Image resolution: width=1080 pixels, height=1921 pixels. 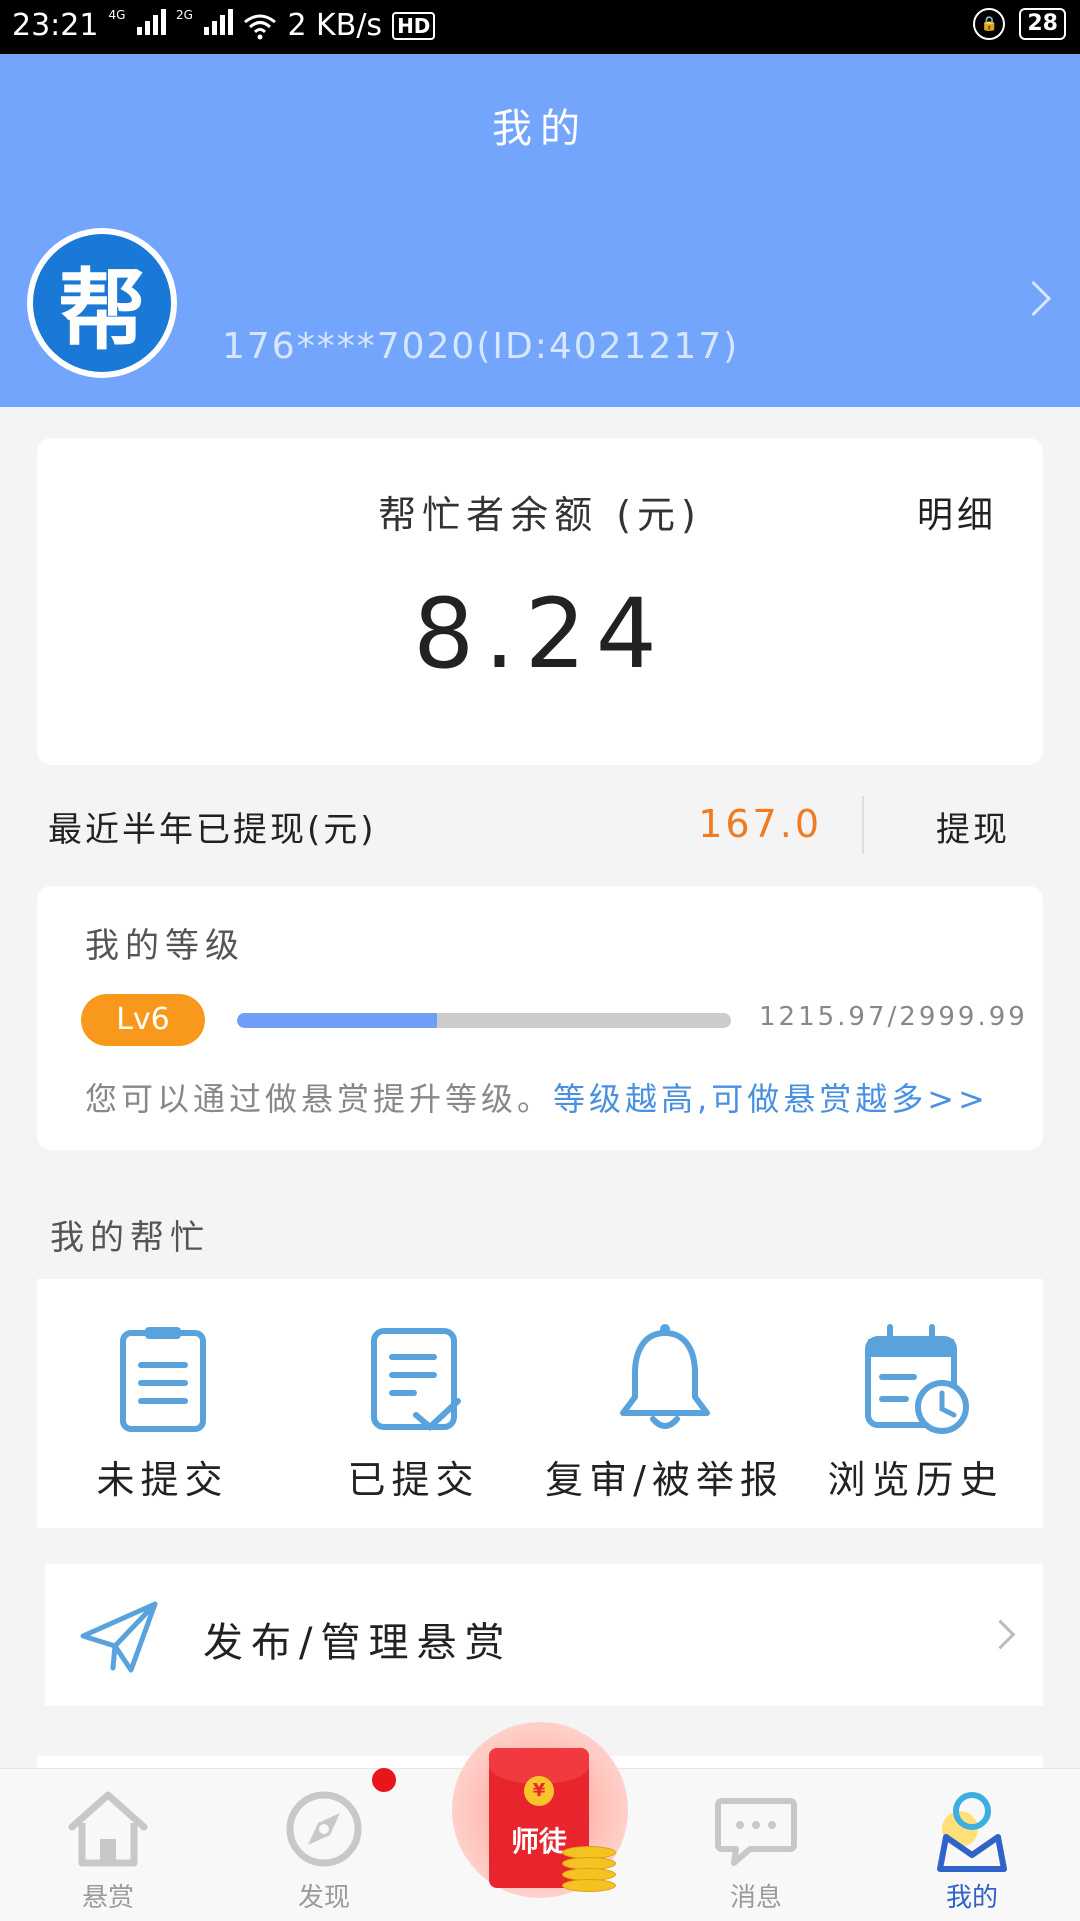 What do you see at coordinates (384, 1780) in the screenshot?
I see `notification-dot` at bounding box center [384, 1780].